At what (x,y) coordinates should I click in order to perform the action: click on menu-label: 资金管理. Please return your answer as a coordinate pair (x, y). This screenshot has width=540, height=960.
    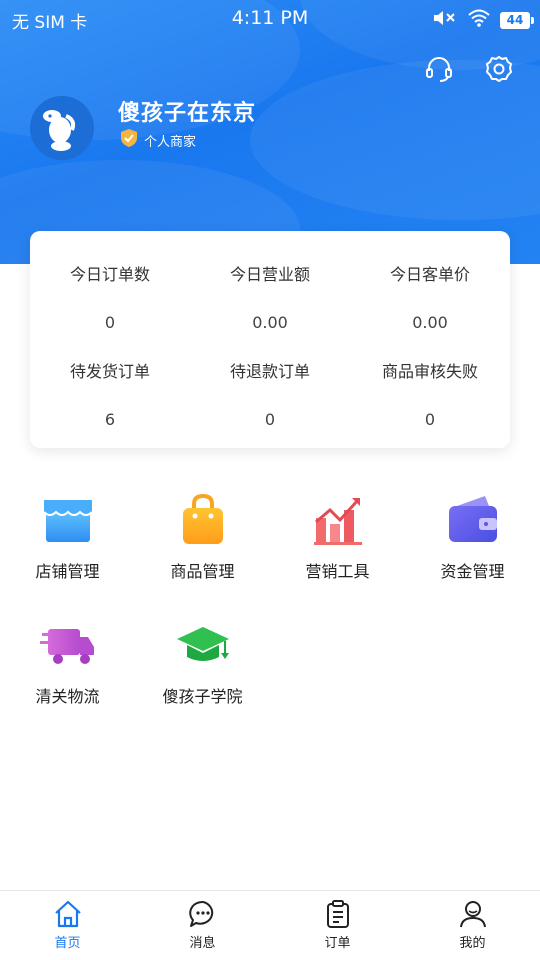
    Looking at the image, I should click on (472, 571).